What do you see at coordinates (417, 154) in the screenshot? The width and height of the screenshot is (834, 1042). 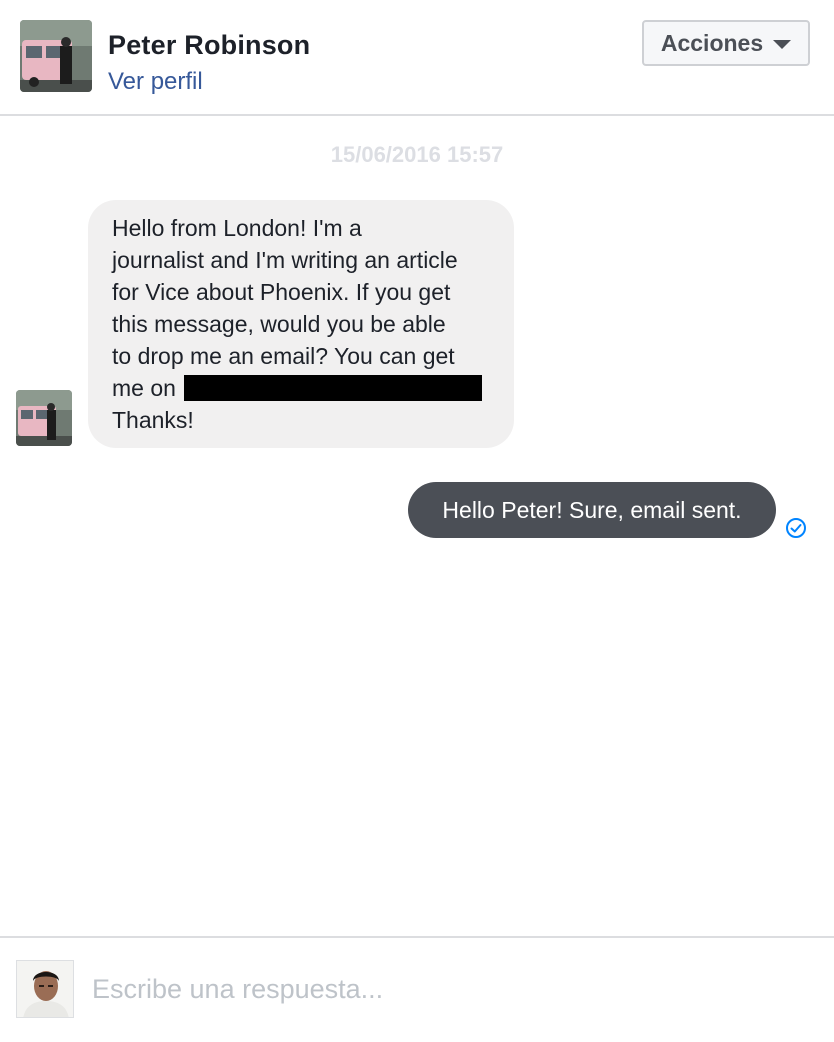 I see `message-timestamp: 15/06/2016 15:57` at bounding box center [417, 154].